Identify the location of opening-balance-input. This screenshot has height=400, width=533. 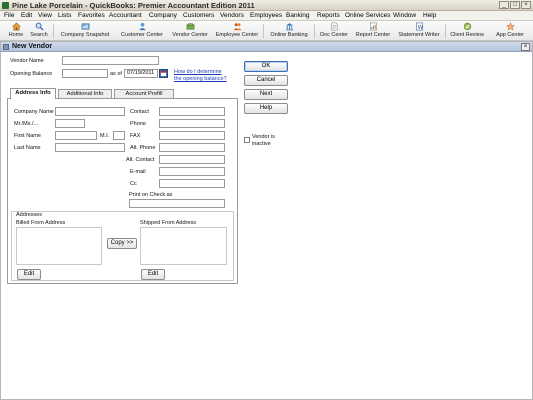
(85, 73).